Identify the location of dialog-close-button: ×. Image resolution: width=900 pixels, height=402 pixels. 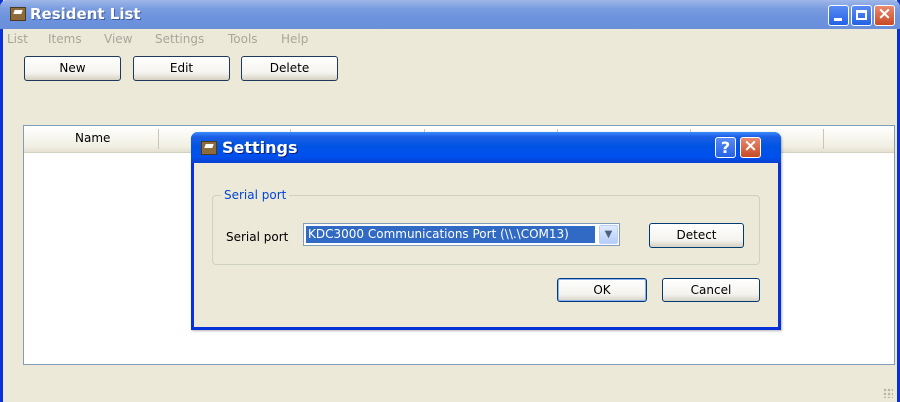
(750, 147).